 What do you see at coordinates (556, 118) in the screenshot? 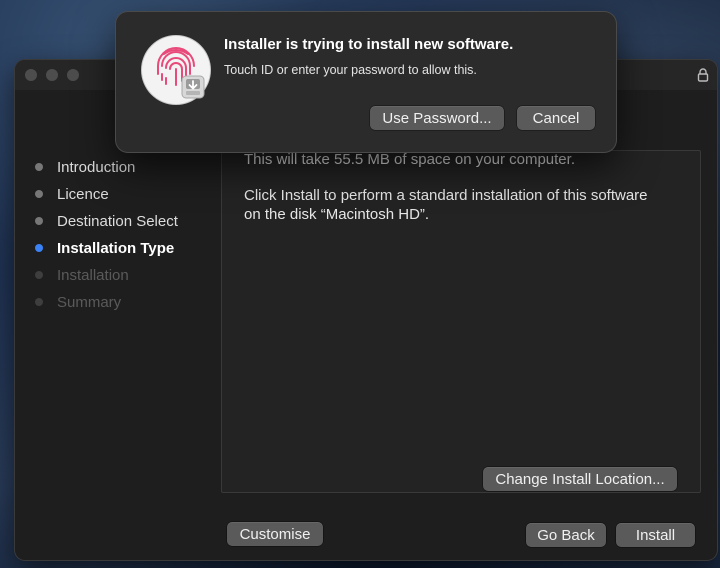
I see `cancel-button: Cancel` at bounding box center [556, 118].